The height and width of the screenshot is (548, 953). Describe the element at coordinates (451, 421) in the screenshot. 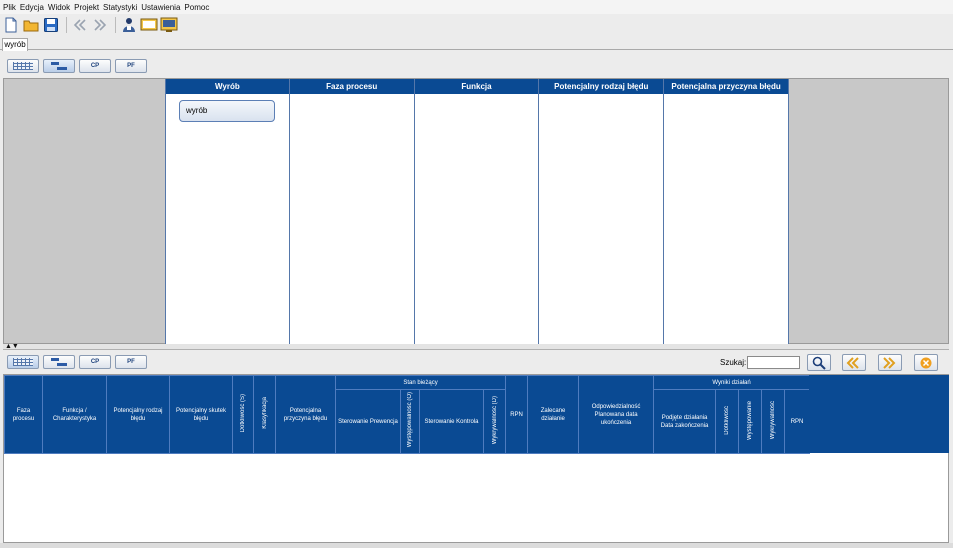

I see `col-sterowanie-kontrola: Sterowanie Kontrola` at that location.